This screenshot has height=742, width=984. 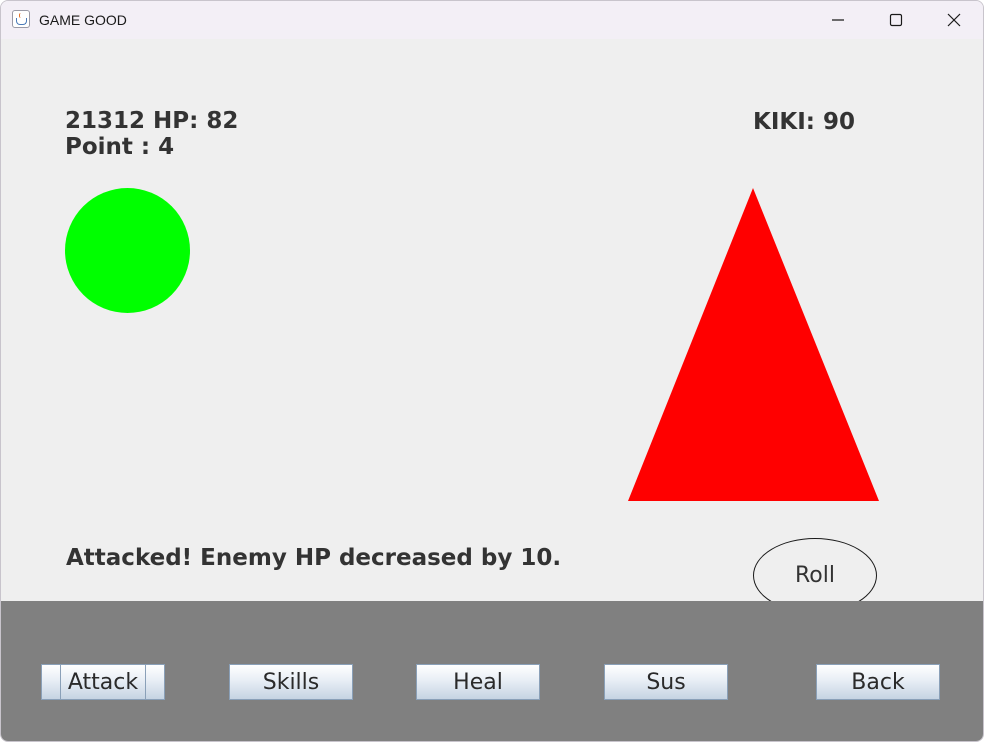 I want to click on maximize-button, so click(x=896, y=20).